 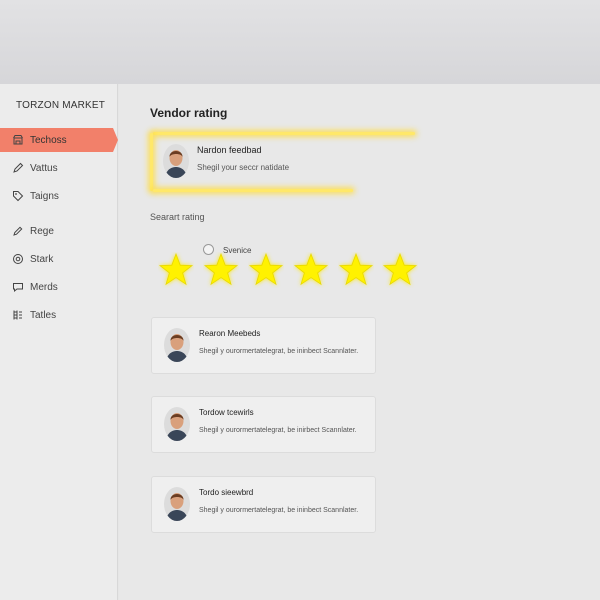 What do you see at coordinates (18, 231) in the screenshot?
I see `edit-icon` at bounding box center [18, 231].